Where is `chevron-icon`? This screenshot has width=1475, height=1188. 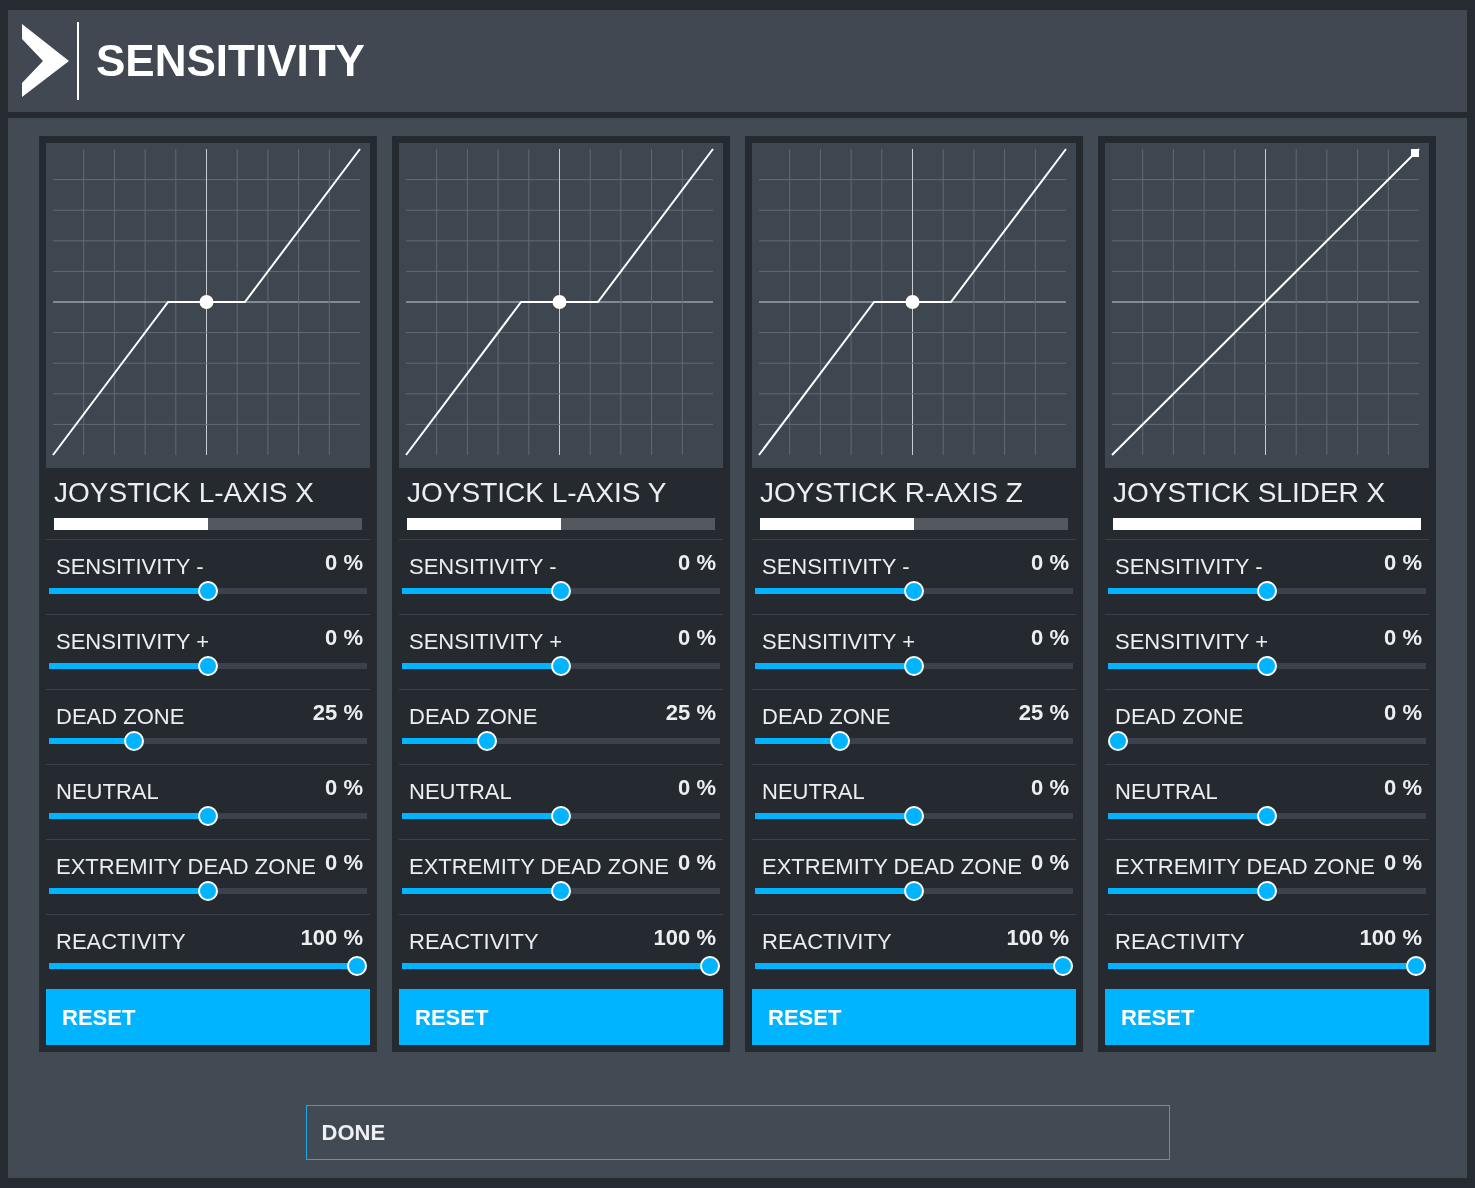 chevron-icon is located at coordinates (46, 61).